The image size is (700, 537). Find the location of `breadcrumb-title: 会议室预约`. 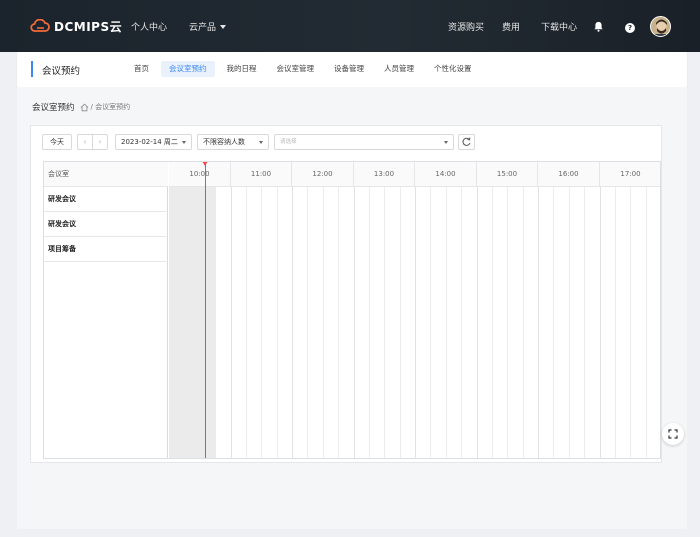

breadcrumb-title: 会议室预约 is located at coordinates (53, 108).